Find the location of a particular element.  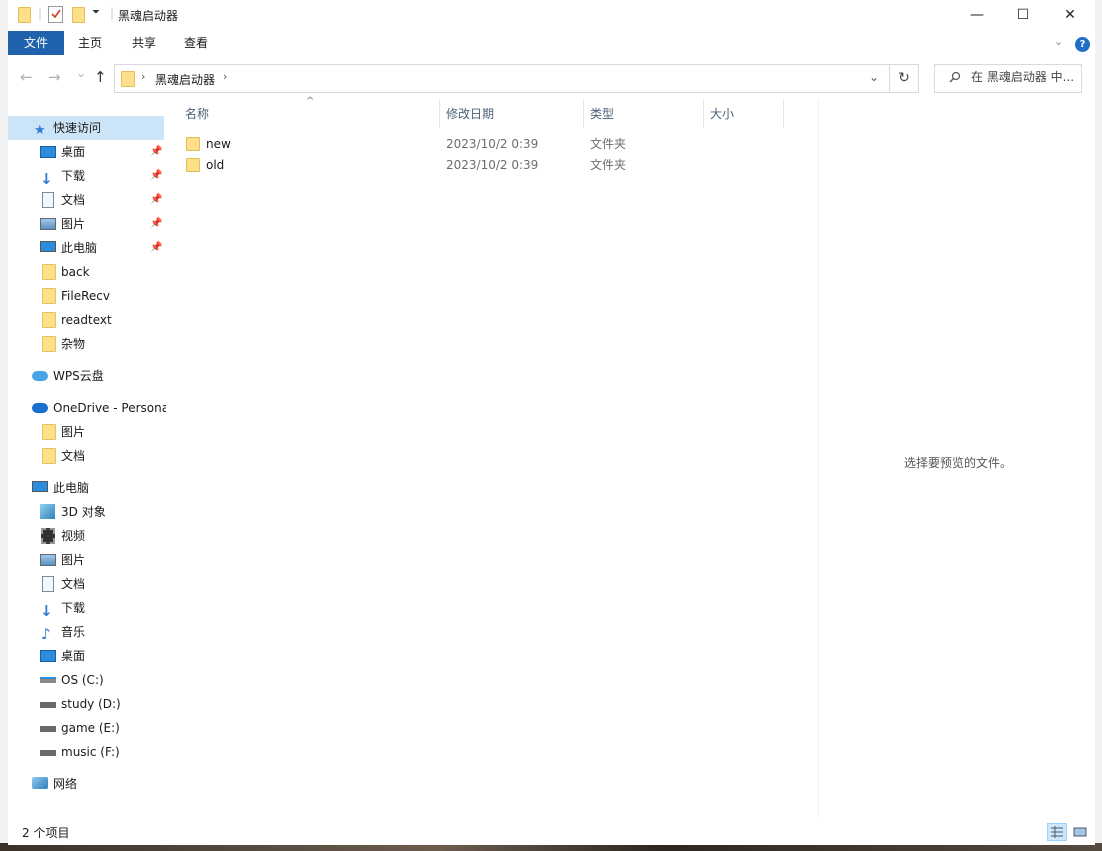

address-dropdown-icon: ⌄ is located at coordinates (874, 77).